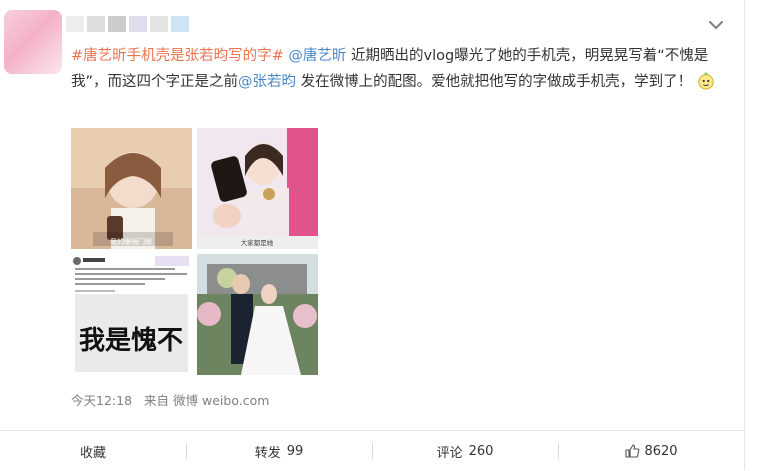 This screenshot has width=758, height=471. I want to click on username-blurred, so click(127, 24).